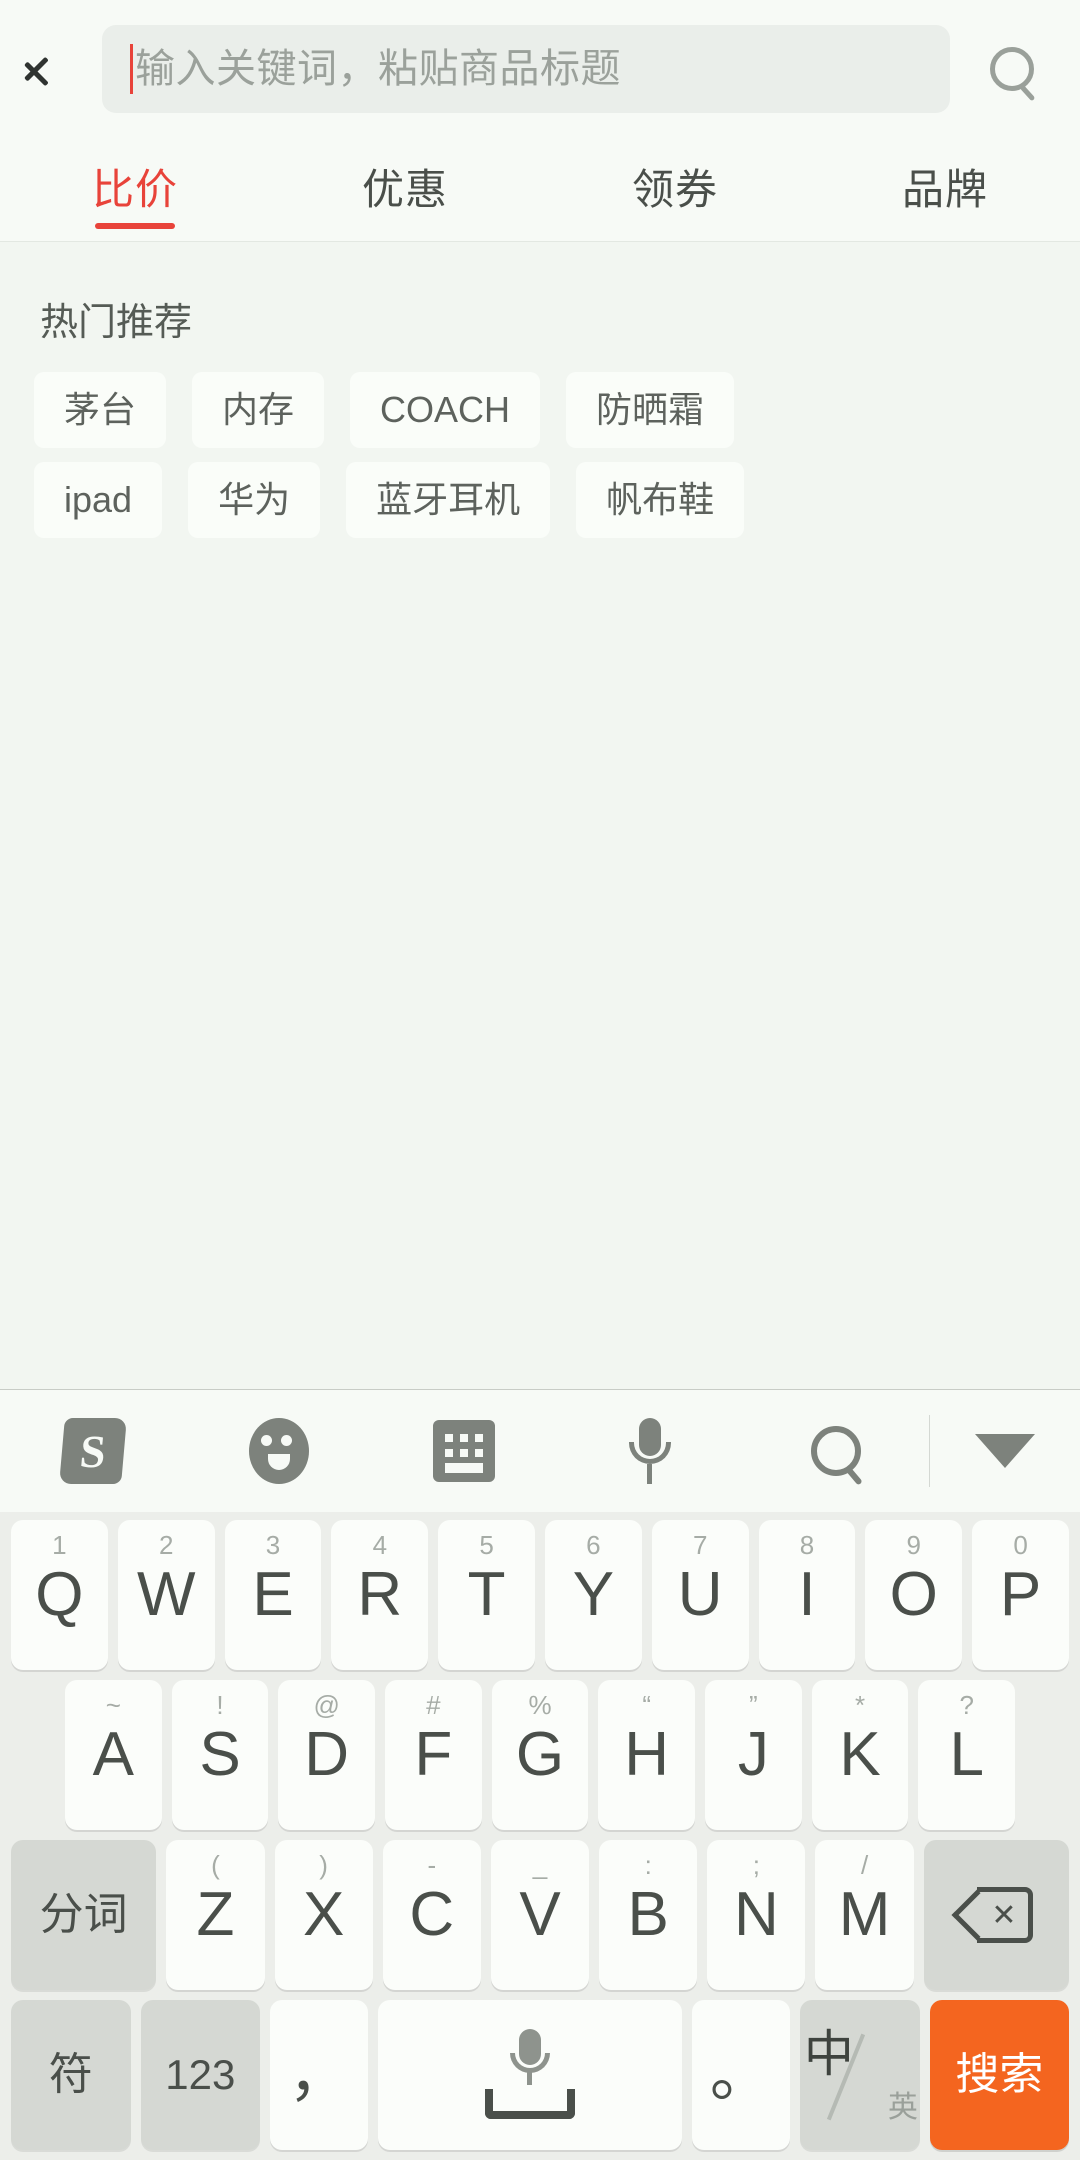 The width and height of the screenshot is (1080, 2160). I want to click on key-hint: ?, so click(966, 1705).